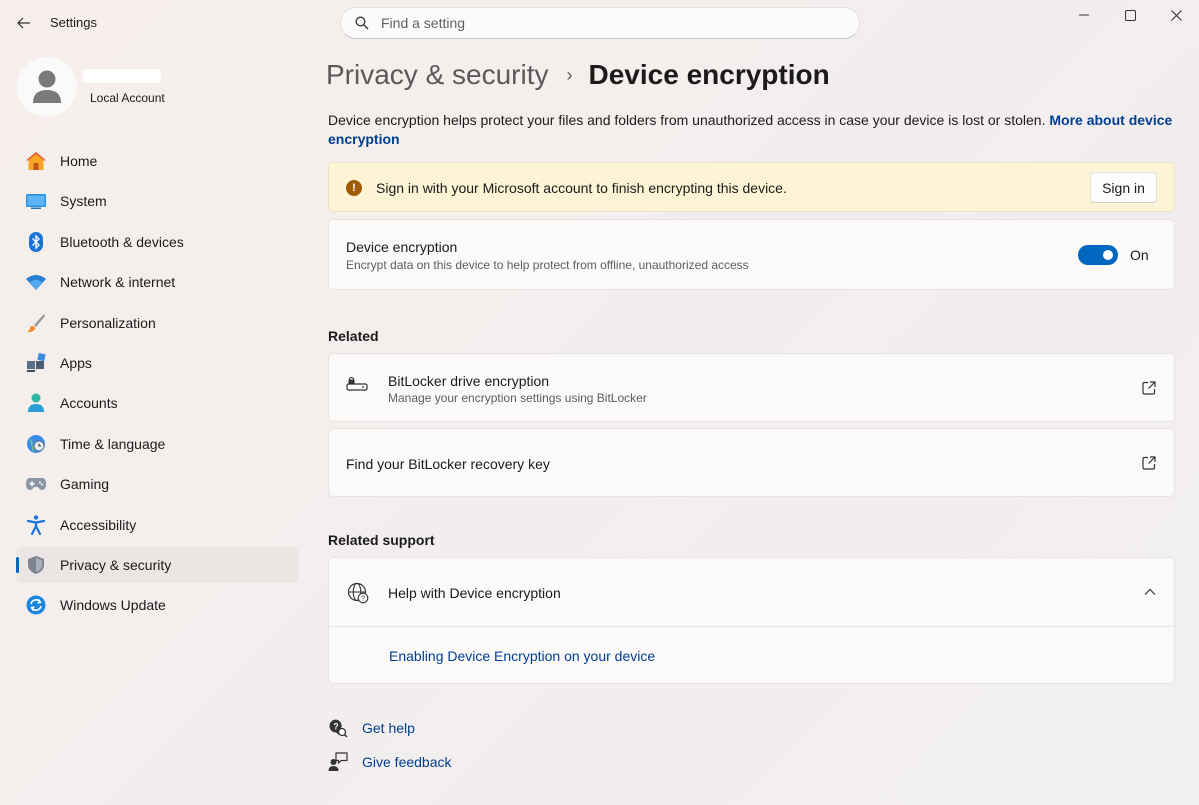 Image resolution: width=1199 pixels, height=805 pixels. I want to click on bitlocker-title: BitLocker drive encryption, so click(469, 381).